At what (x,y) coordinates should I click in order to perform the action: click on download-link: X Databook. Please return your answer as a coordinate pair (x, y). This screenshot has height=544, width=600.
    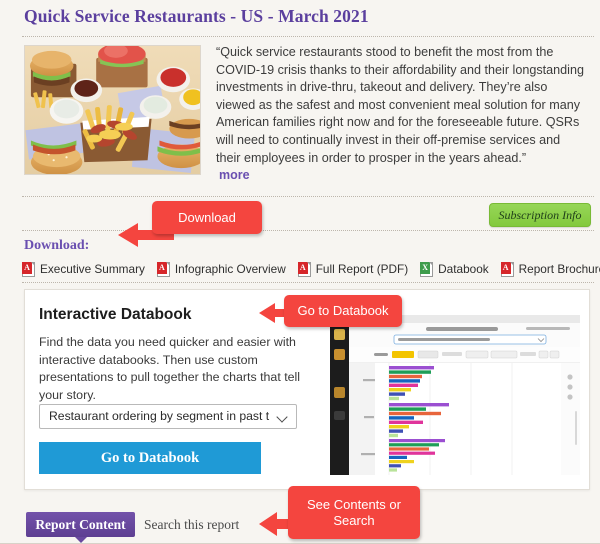
    Looking at the image, I should click on (454, 269).